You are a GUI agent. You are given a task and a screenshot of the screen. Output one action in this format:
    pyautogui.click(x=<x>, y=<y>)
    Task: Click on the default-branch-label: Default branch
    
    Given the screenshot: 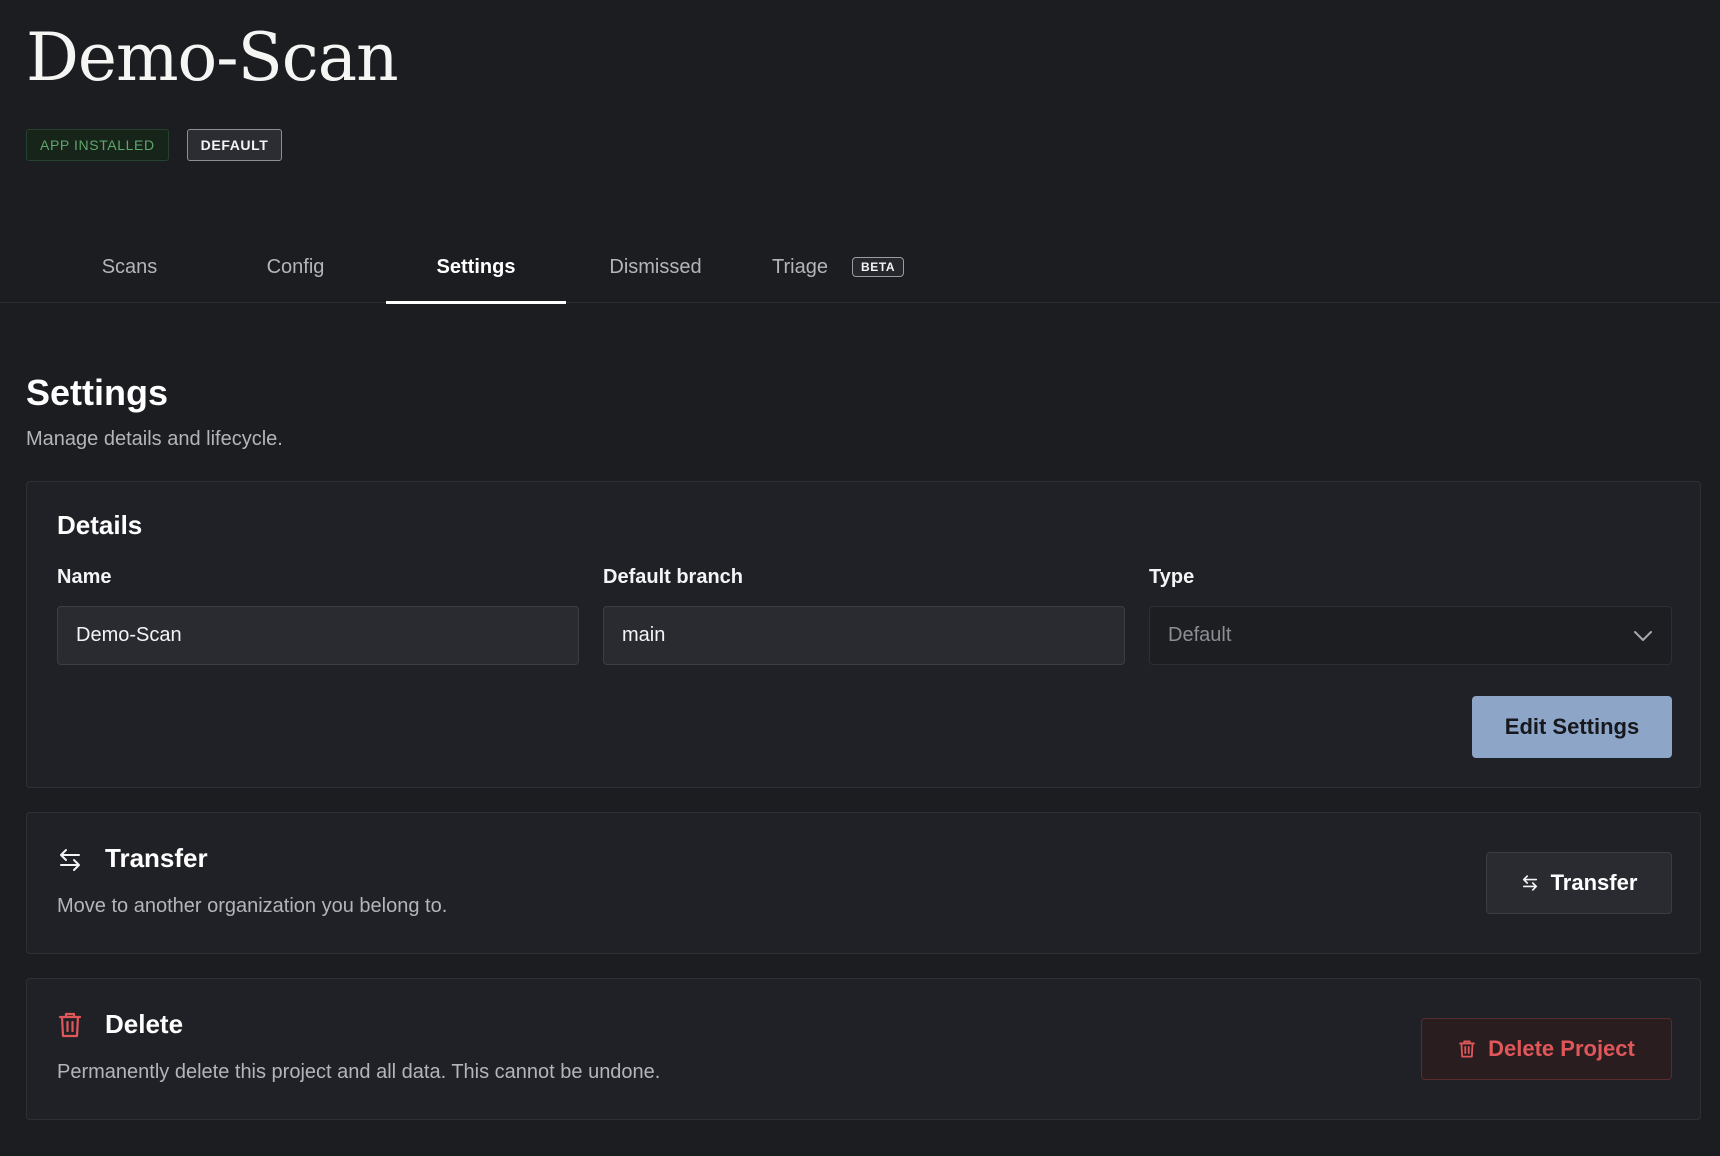 What is the action you would take?
    pyautogui.click(x=673, y=577)
    